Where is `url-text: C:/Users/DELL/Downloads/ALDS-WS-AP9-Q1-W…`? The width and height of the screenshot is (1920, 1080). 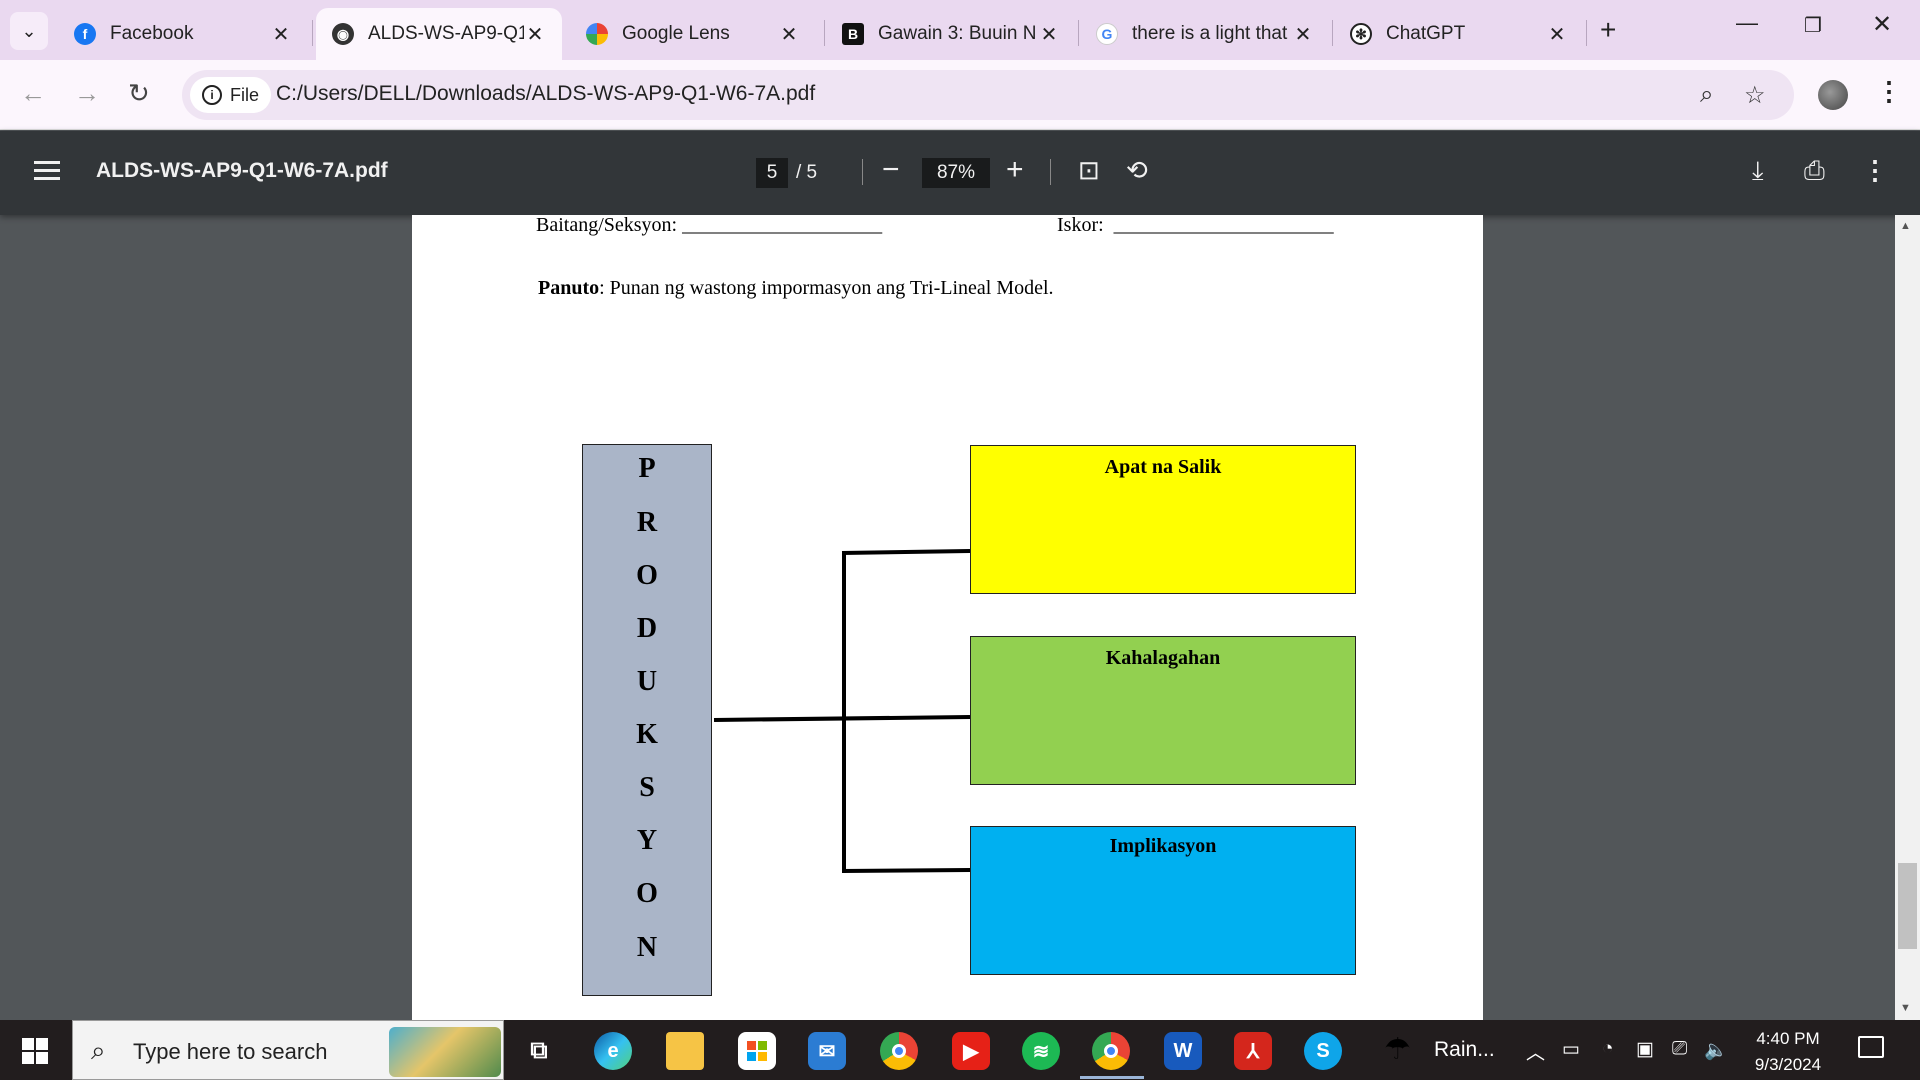 url-text: C:/Users/DELL/Downloads/ALDS-WS-AP9-Q1-W… is located at coordinates (545, 94).